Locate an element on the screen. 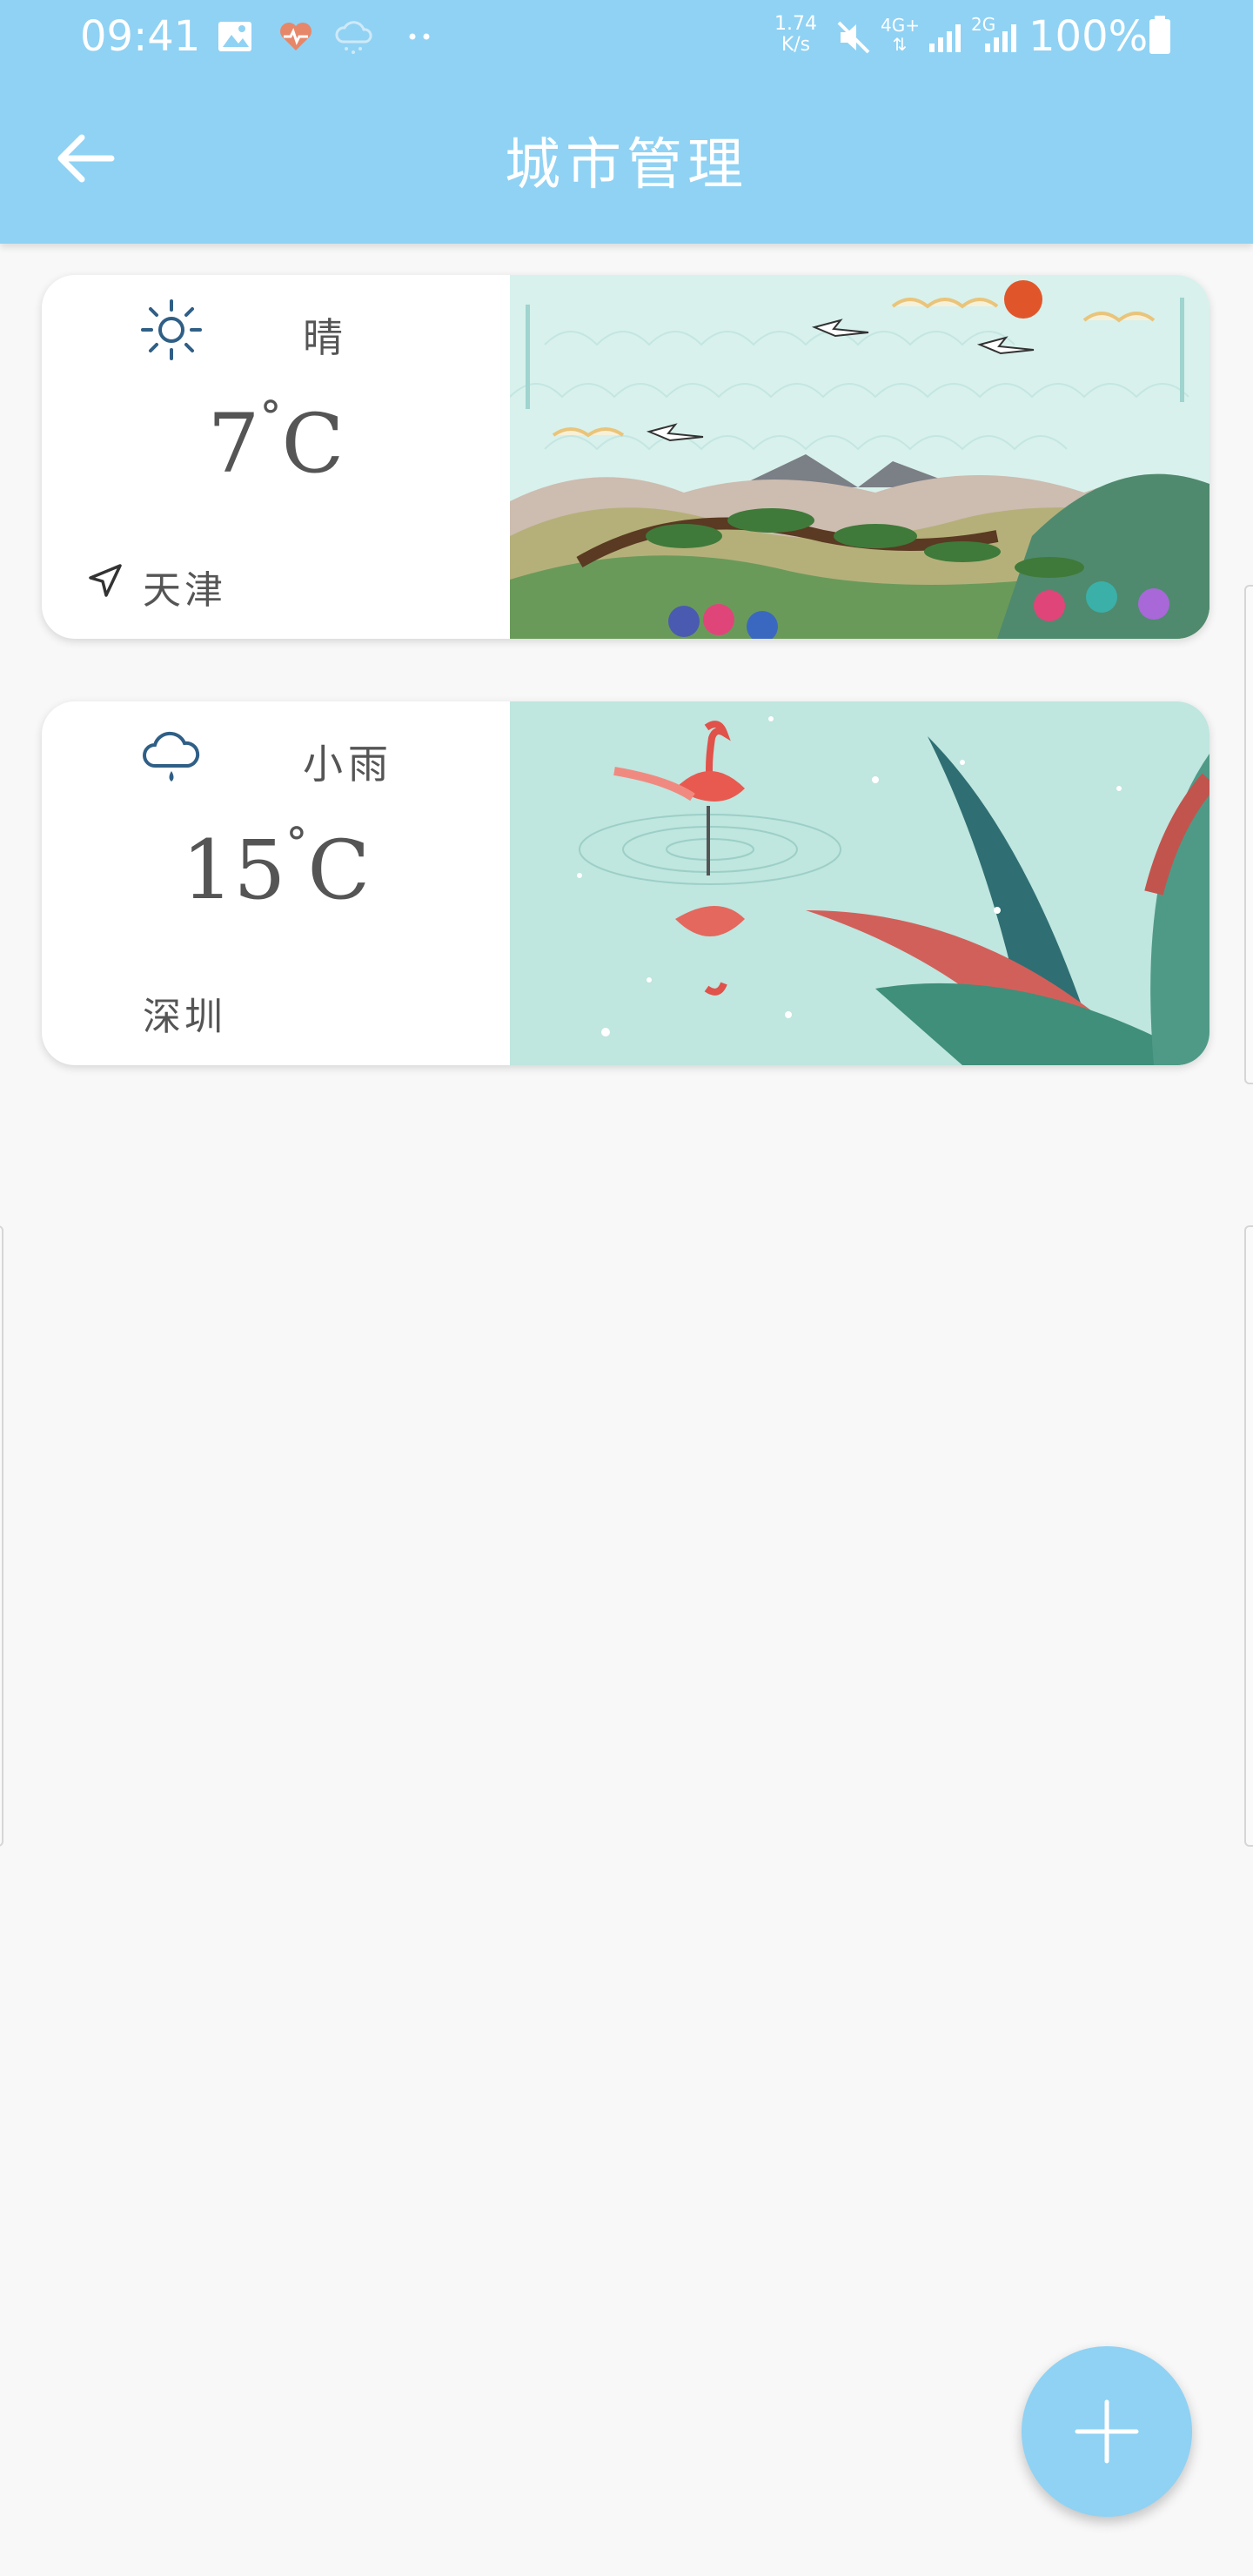 The height and width of the screenshot is (2576, 1253). battery-percent: 100% is located at coordinates (1089, 37).